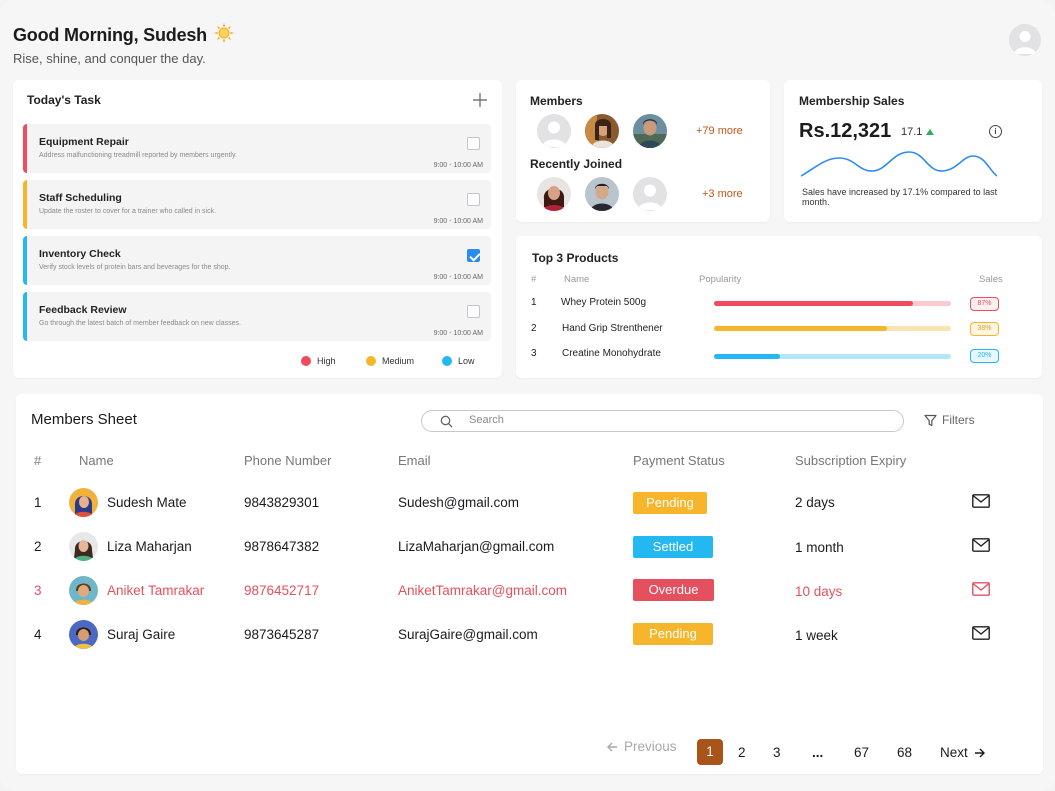 This screenshot has width=1055, height=791. Describe the element at coordinates (84, 419) in the screenshot. I see `sheet-title: Members Sheet` at that location.